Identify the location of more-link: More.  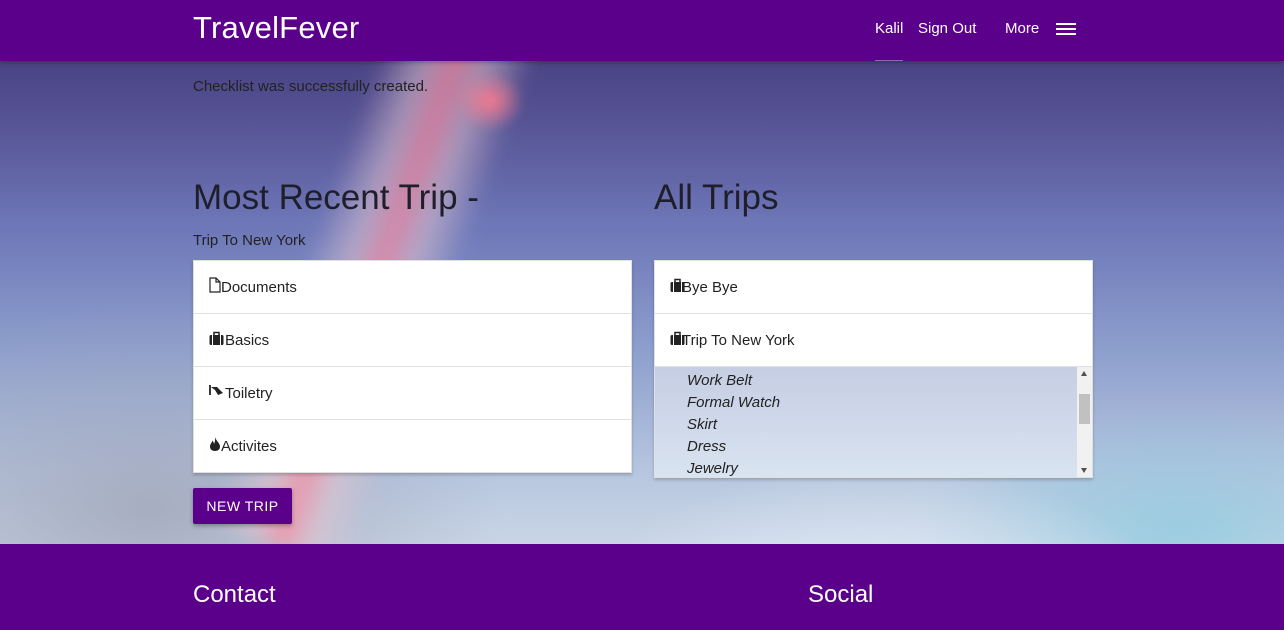
(1022, 28).